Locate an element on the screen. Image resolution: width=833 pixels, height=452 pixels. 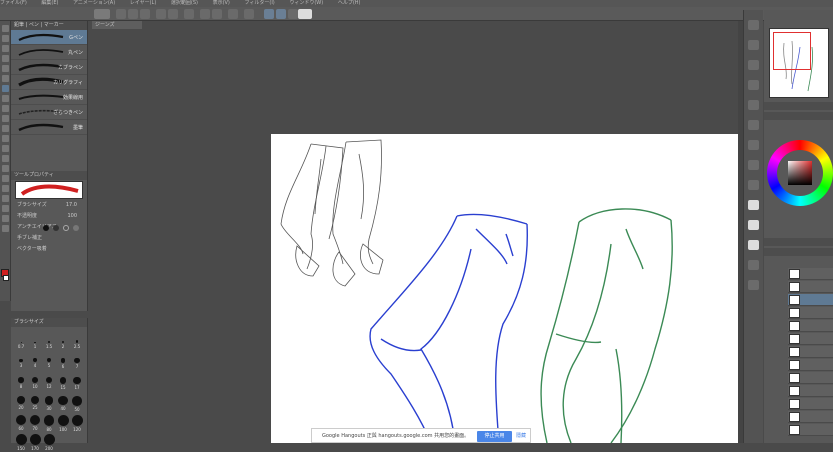
figure-tool-icon is located at coordinates (5, 178).